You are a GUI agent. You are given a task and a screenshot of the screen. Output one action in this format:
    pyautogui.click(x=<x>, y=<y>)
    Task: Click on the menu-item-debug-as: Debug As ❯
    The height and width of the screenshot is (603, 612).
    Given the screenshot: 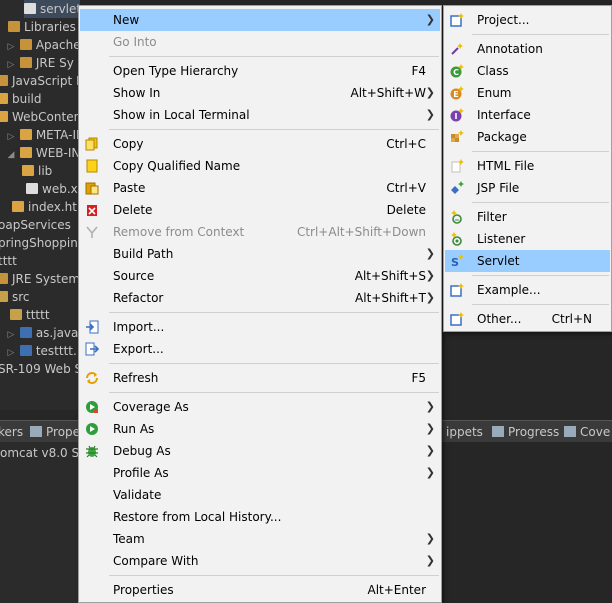 What is the action you would take?
    pyautogui.click(x=260, y=451)
    